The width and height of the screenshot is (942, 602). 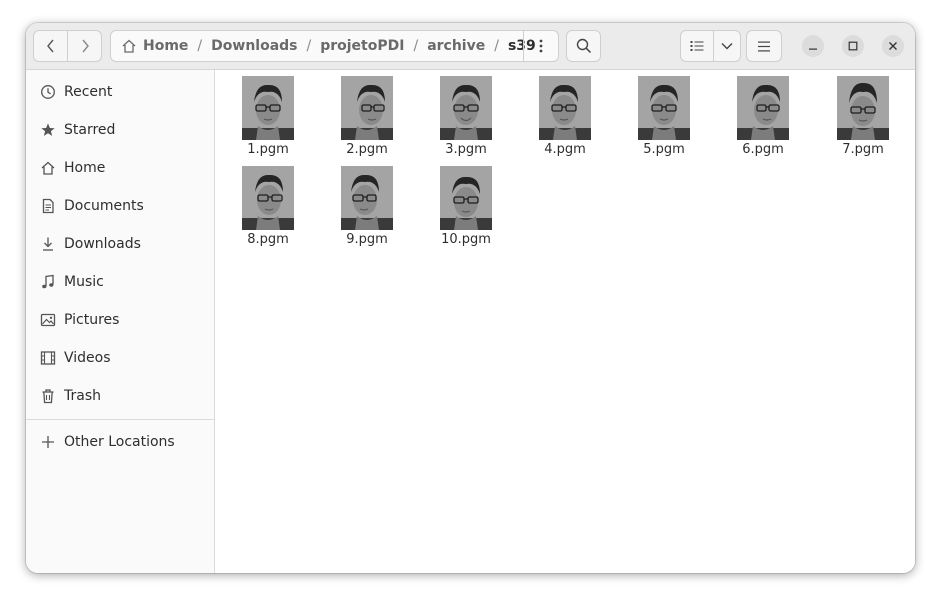 What do you see at coordinates (120, 168) in the screenshot?
I see `sidebar-item-home: Home` at bounding box center [120, 168].